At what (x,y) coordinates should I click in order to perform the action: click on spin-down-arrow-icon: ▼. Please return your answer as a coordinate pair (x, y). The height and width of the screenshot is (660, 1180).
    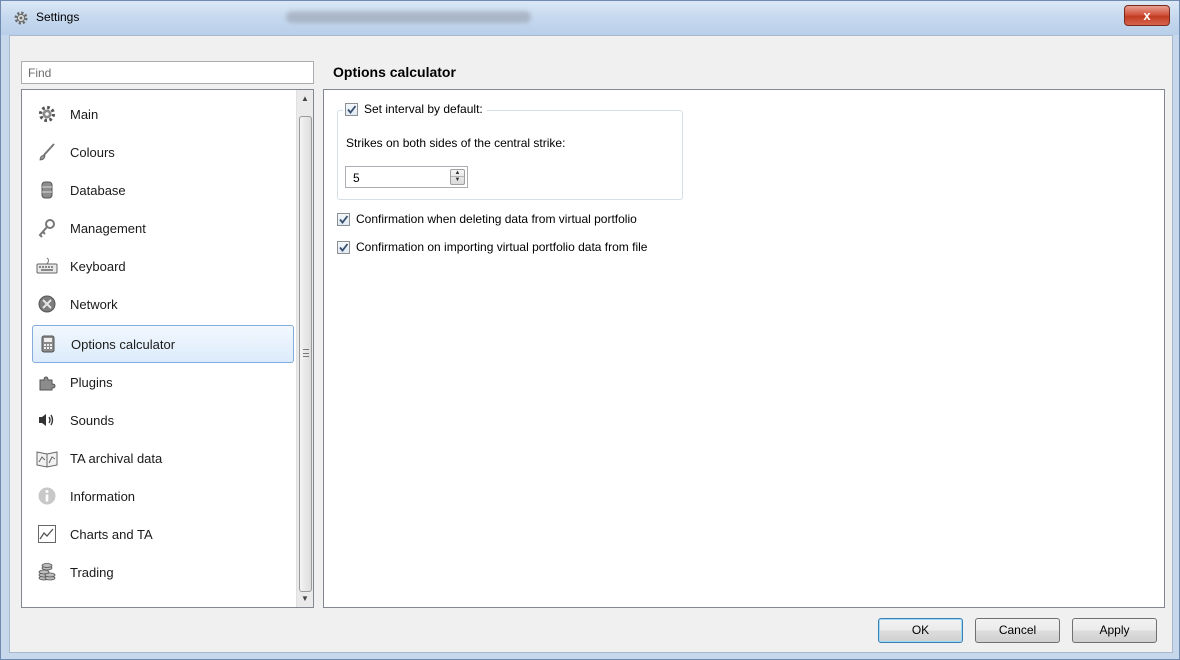
    Looking at the image, I should click on (457, 180).